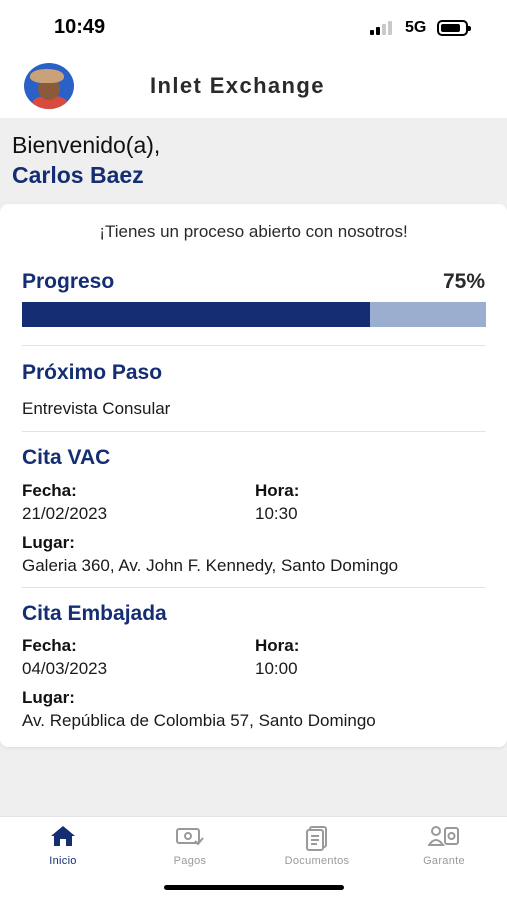 The height and width of the screenshot is (900, 507). What do you see at coordinates (63, 838) in the screenshot?
I see `home-icon` at bounding box center [63, 838].